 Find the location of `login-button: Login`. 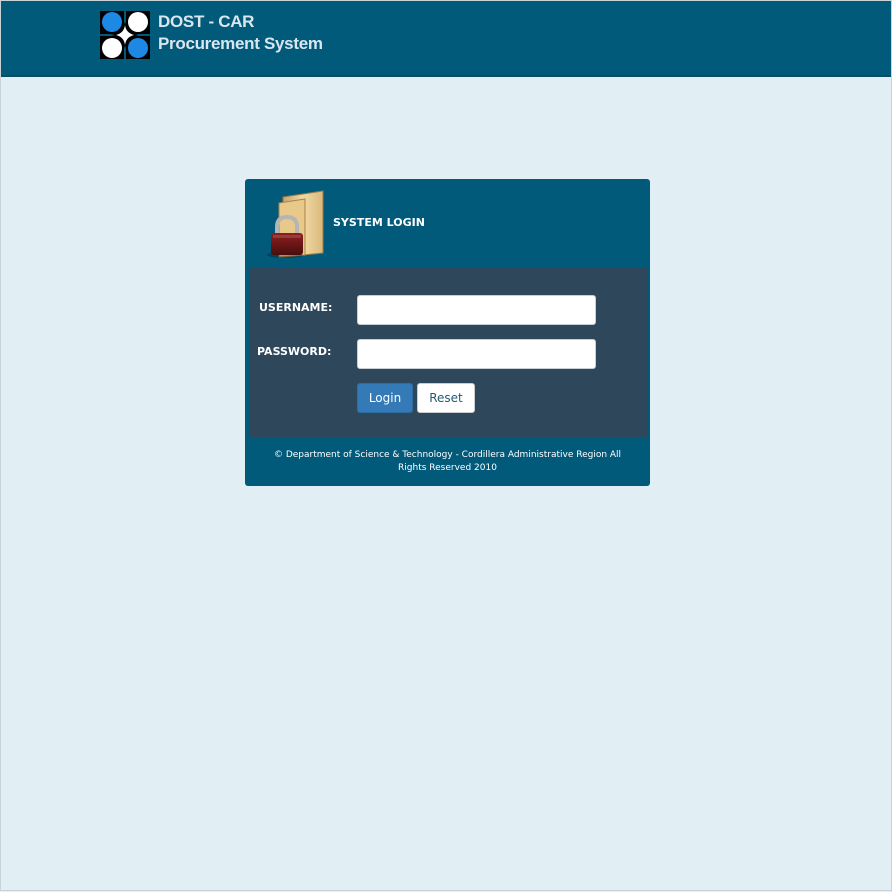

login-button: Login is located at coordinates (385, 398).